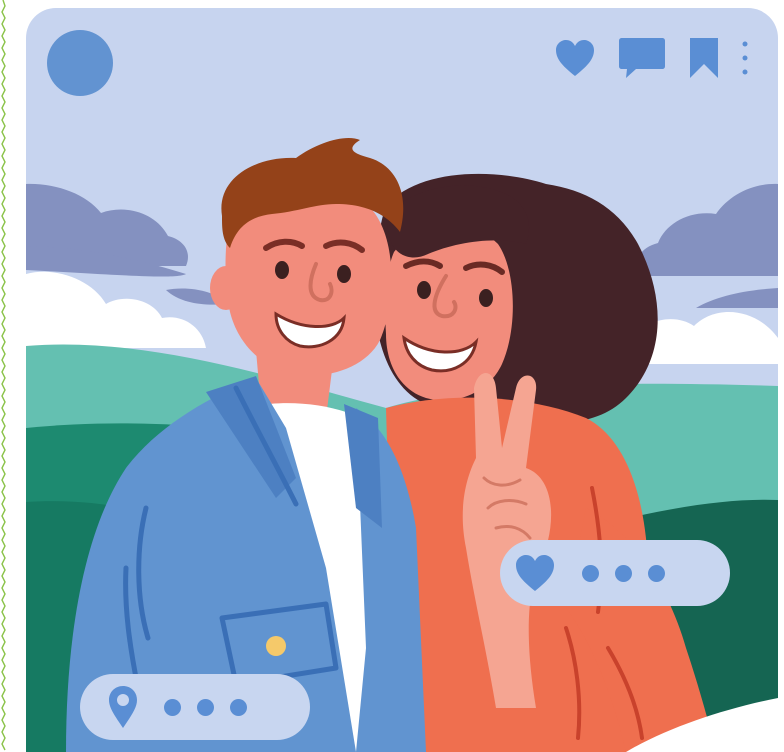 The height and width of the screenshot is (752, 784). I want to click on vertical-ellipsis-icon, so click(745, 58).